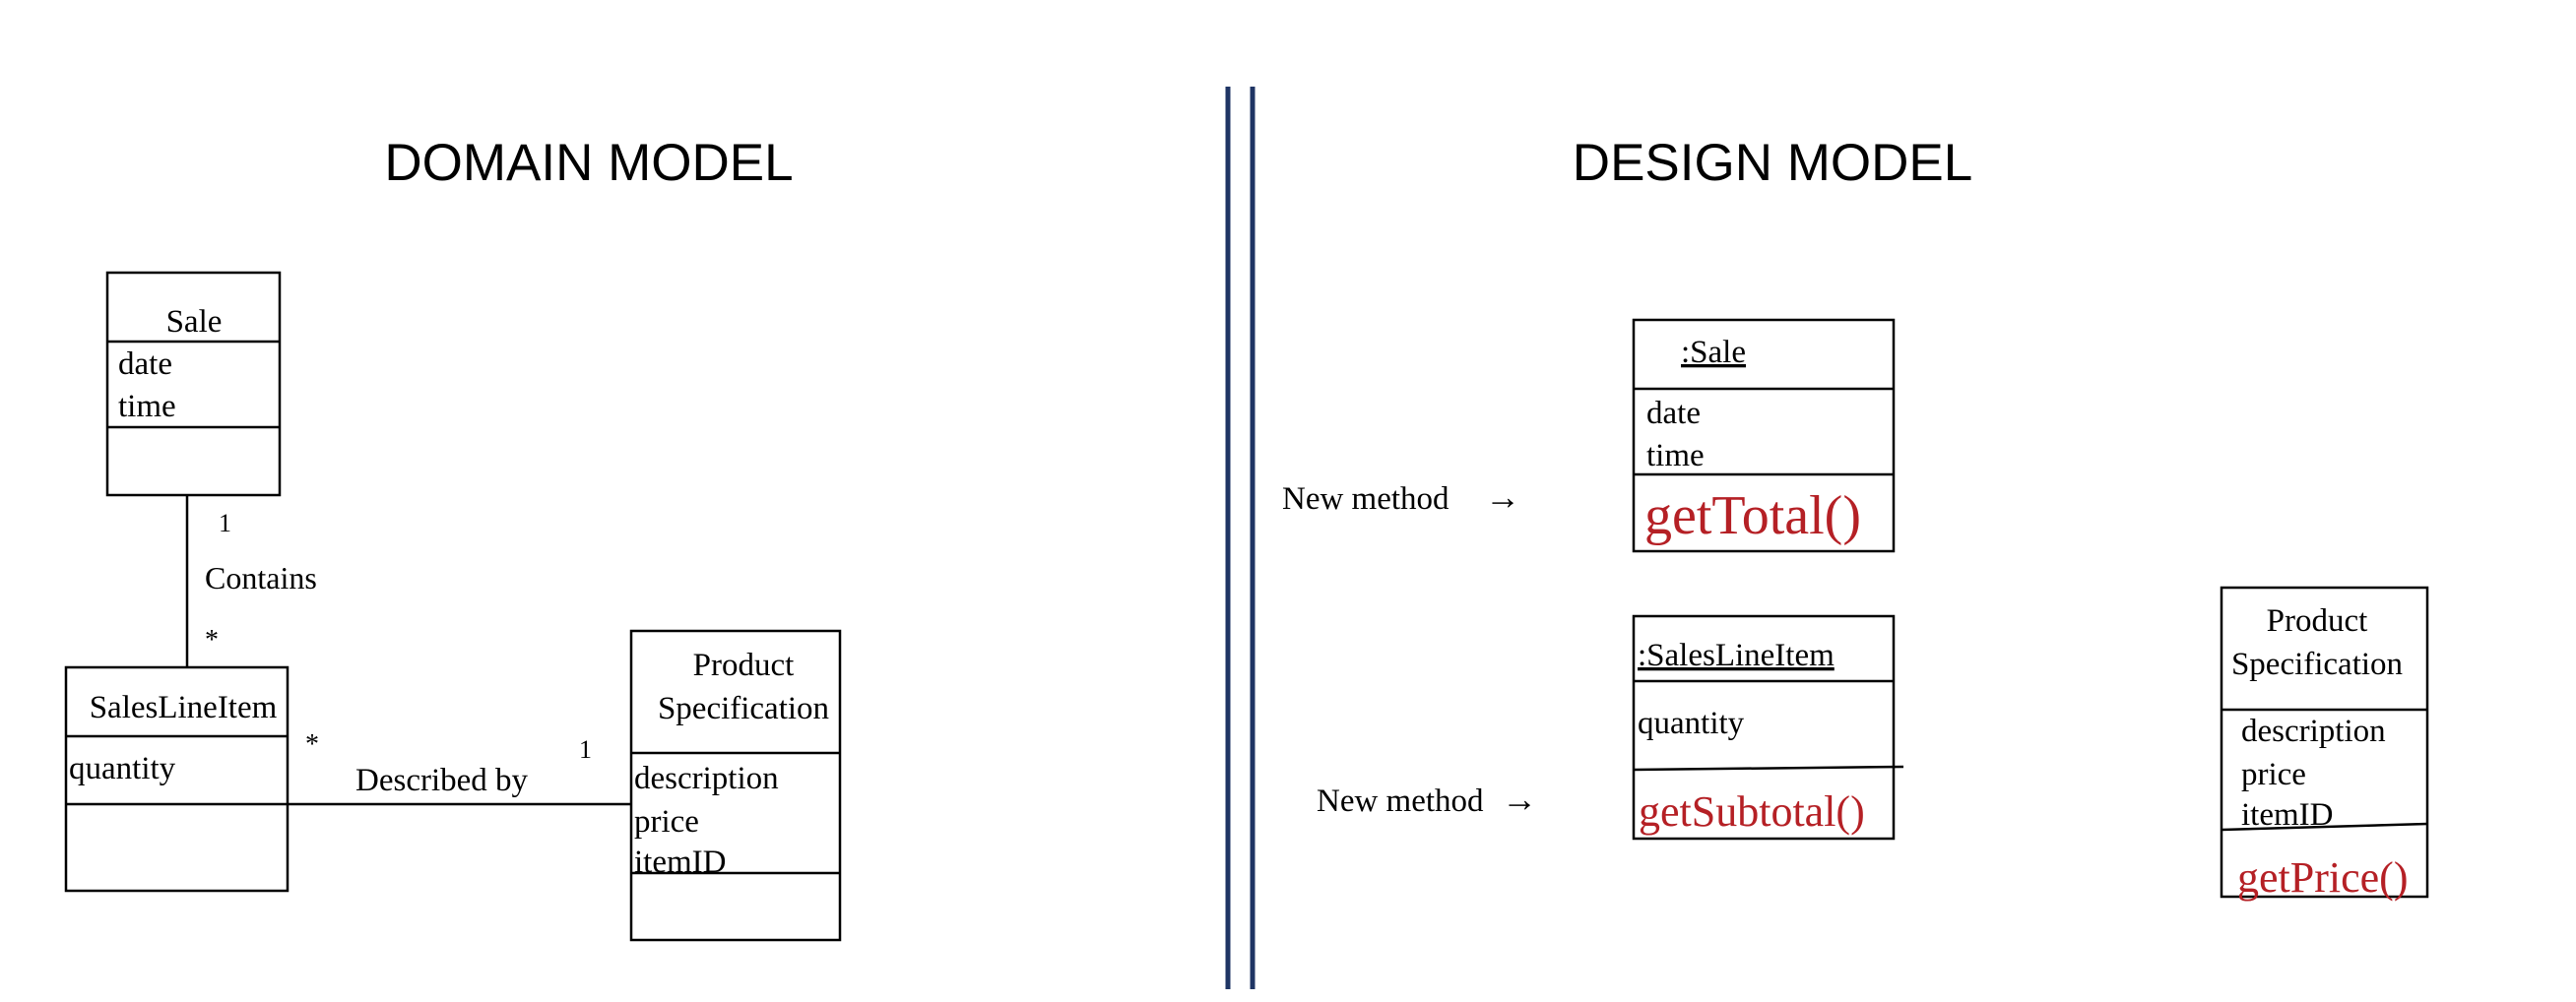  What do you see at coordinates (1365, 499) in the screenshot?
I see `design-note-new-method-1: New method` at bounding box center [1365, 499].